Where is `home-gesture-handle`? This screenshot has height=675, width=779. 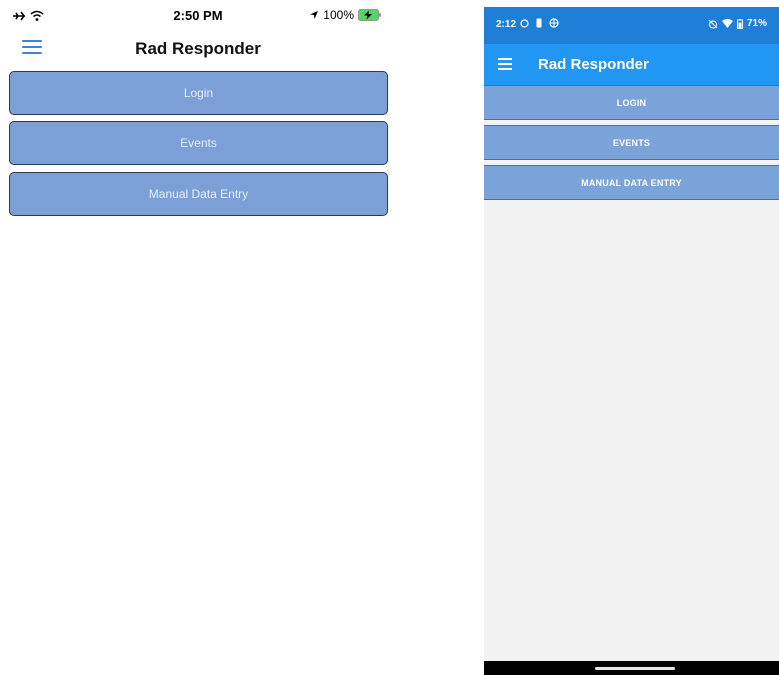 home-gesture-handle is located at coordinates (635, 668).